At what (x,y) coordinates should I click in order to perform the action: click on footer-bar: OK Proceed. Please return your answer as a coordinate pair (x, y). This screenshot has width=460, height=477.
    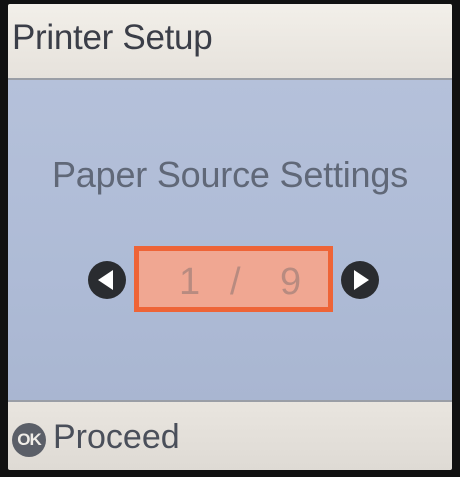
    Looking at the image, I should click on (230, 435).